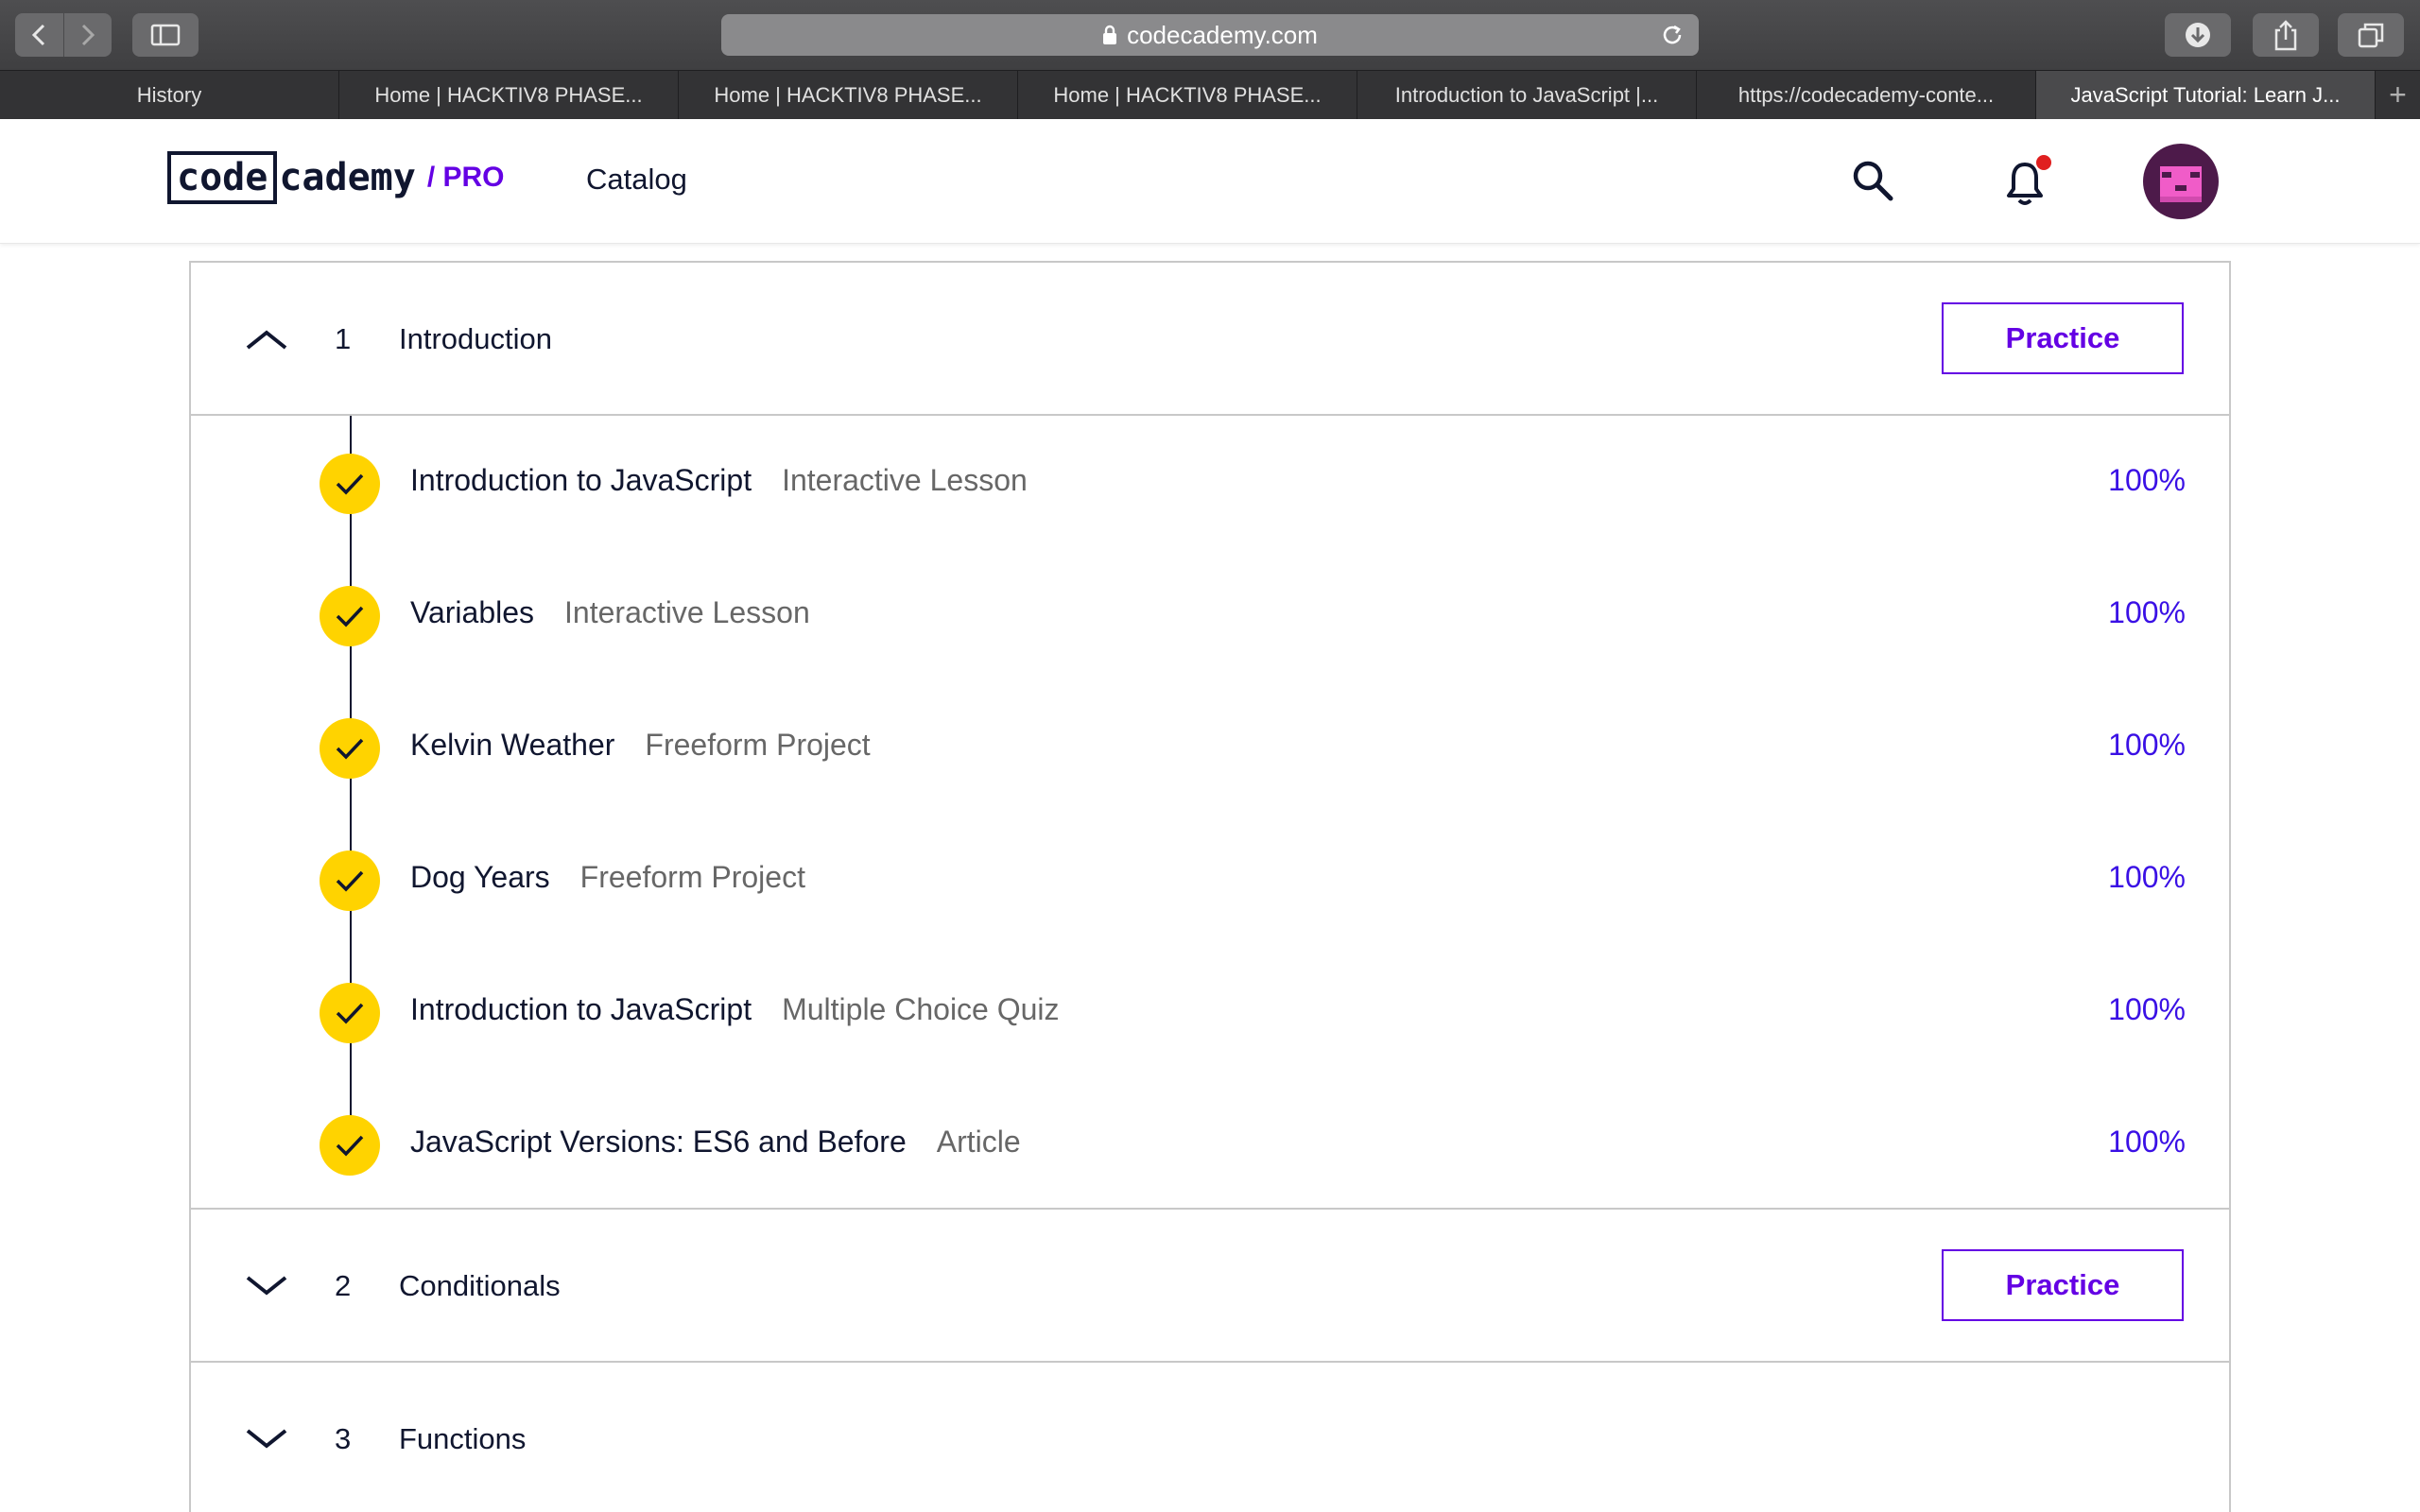 The image size is (2420, 1512). I want to click on new-tab-button: +, so click(2398, 95).